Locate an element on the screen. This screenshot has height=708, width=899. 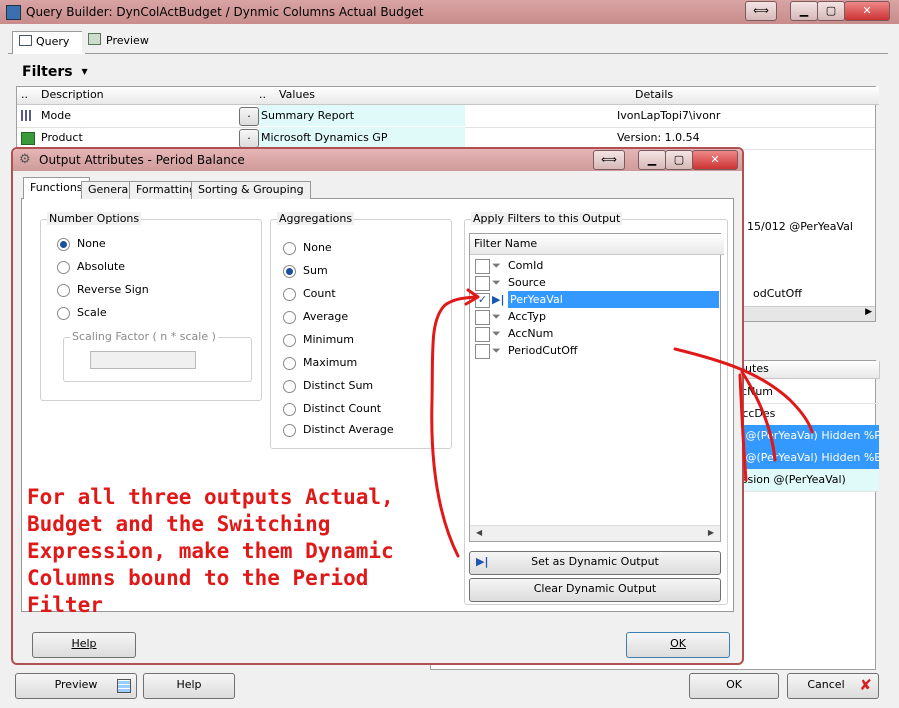
filter-row-source: ⏷ Source is located at coordinates (595, 282).